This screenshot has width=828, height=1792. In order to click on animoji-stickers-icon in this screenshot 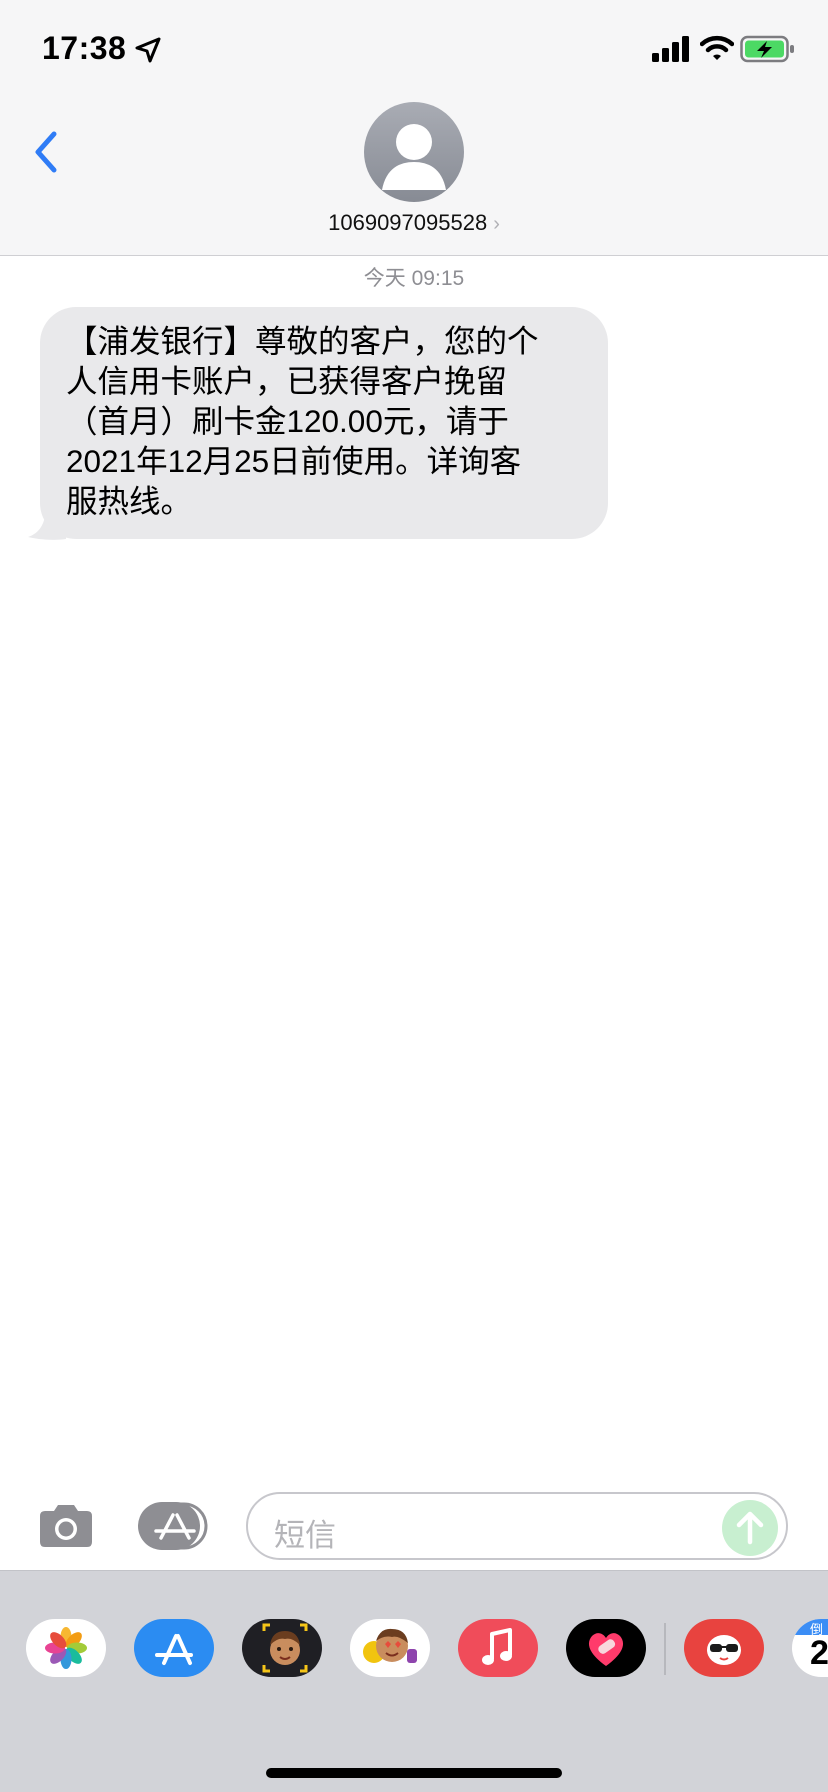, I will do `click(390, 1645)`.